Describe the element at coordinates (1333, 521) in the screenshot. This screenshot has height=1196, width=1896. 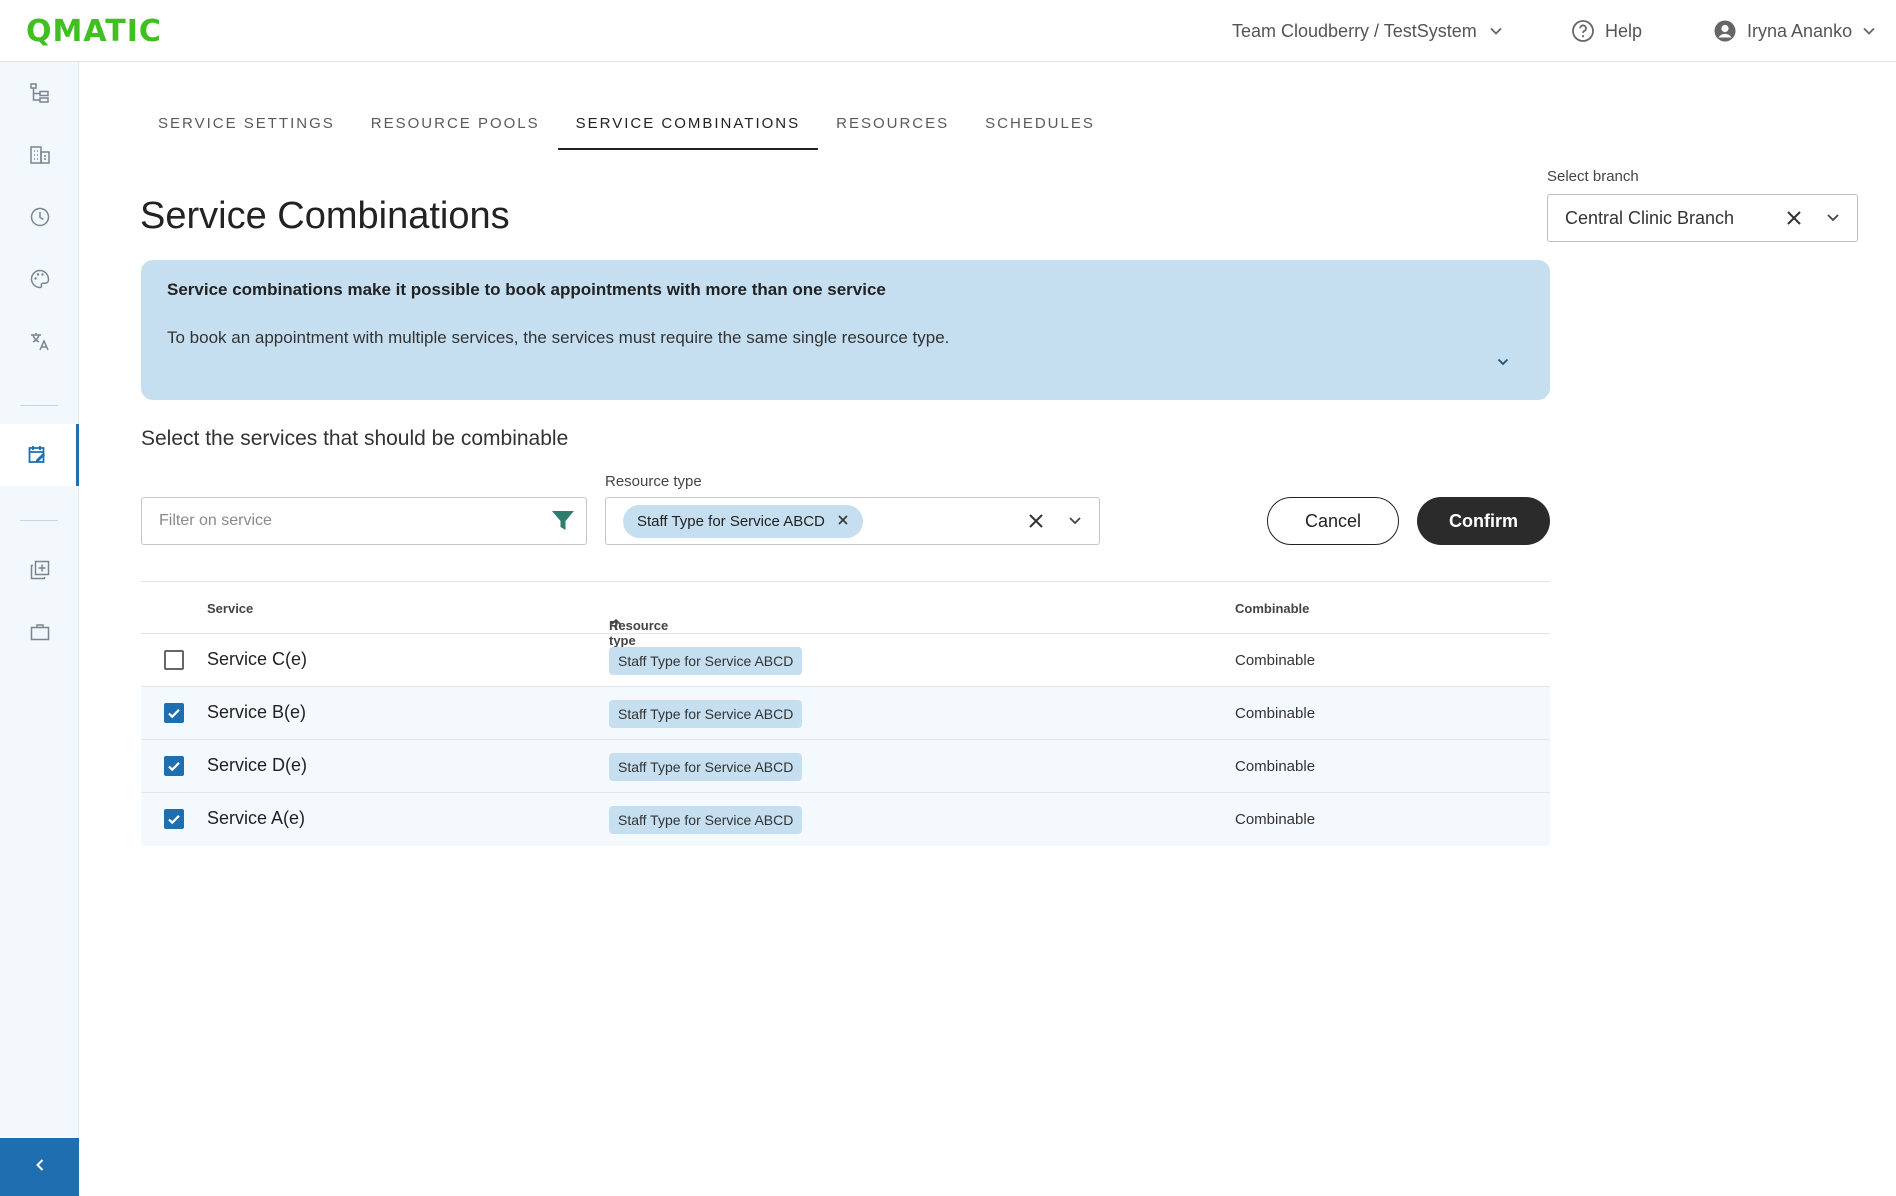
I see `cancel-button: Cancel` at that location.